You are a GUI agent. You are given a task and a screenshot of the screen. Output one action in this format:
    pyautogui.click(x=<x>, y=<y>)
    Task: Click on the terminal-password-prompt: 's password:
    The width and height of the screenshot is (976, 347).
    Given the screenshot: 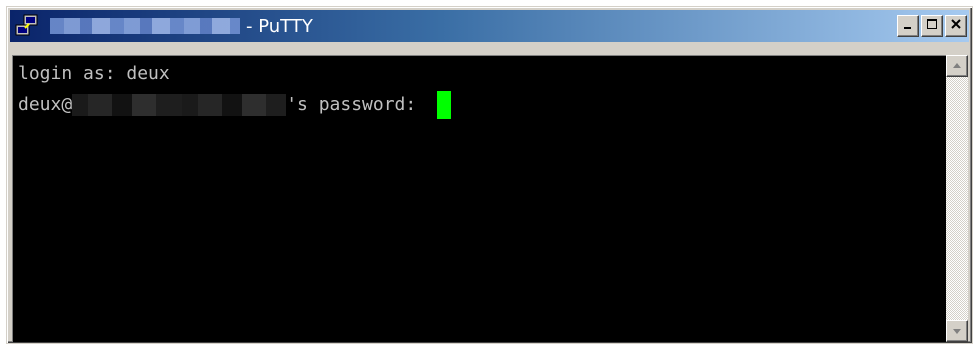 What is the action you would take?
    pyautogui.click(x=357, y=104)
    